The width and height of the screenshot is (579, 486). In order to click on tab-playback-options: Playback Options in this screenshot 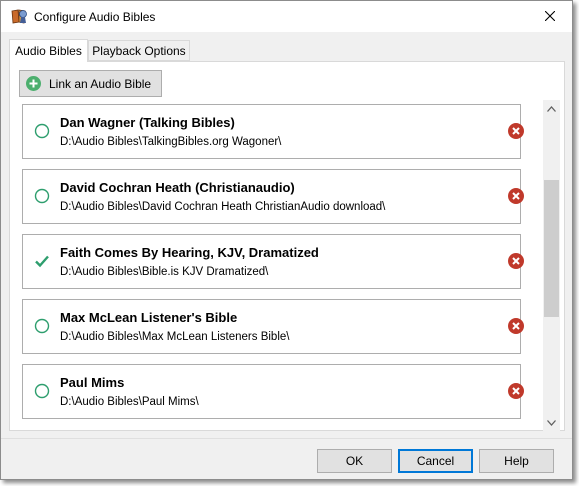, I will do `click(139, 50)`.